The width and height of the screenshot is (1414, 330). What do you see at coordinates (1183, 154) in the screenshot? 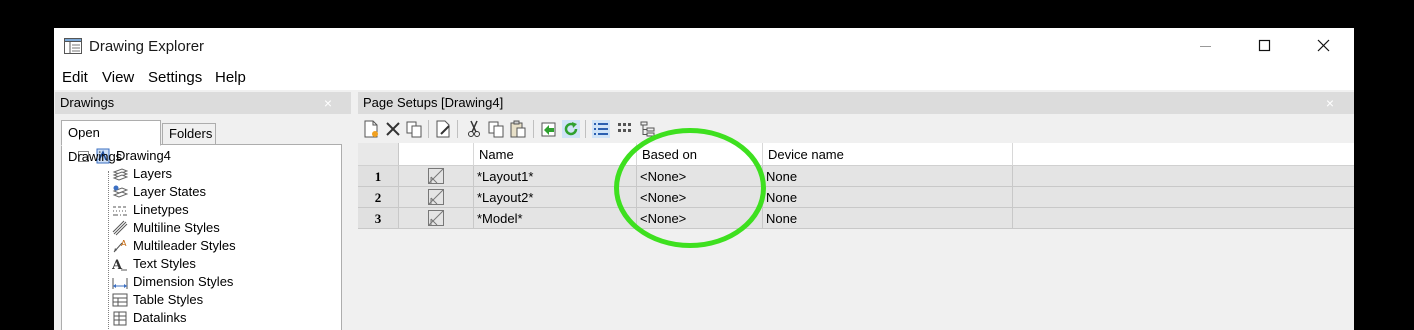
I see `col-header-filler` at bounding box center [1183, 154].